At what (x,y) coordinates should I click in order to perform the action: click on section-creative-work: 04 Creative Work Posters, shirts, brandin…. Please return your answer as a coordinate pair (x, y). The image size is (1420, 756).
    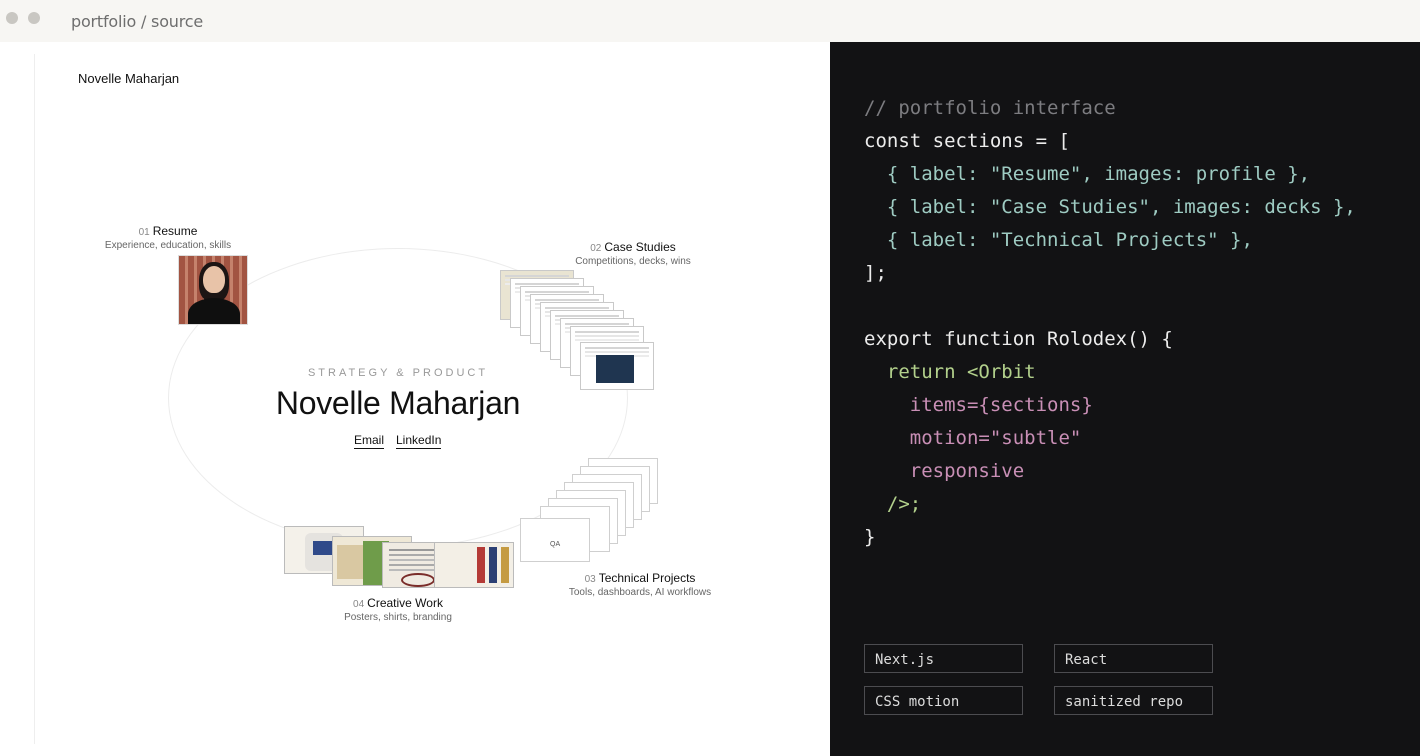
    Looking at the image, I should click on (398, 609).